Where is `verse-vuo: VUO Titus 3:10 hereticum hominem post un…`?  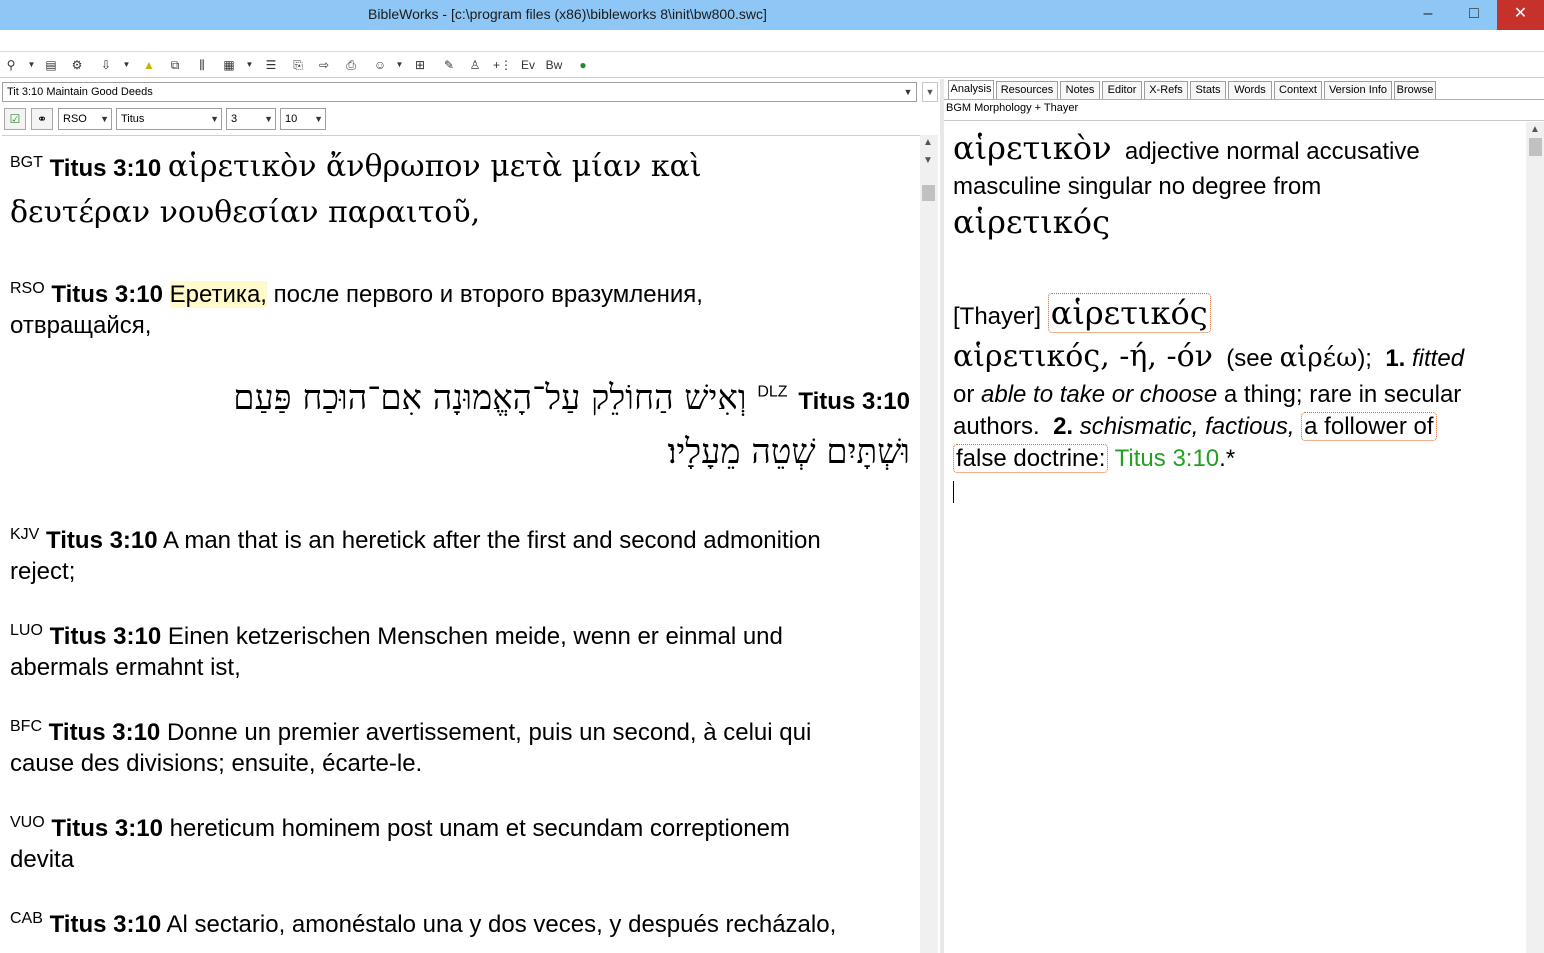 verse-vuo: VUO Titus 3:10 hereticum hominem post un… is located at coordinates (460, 844).